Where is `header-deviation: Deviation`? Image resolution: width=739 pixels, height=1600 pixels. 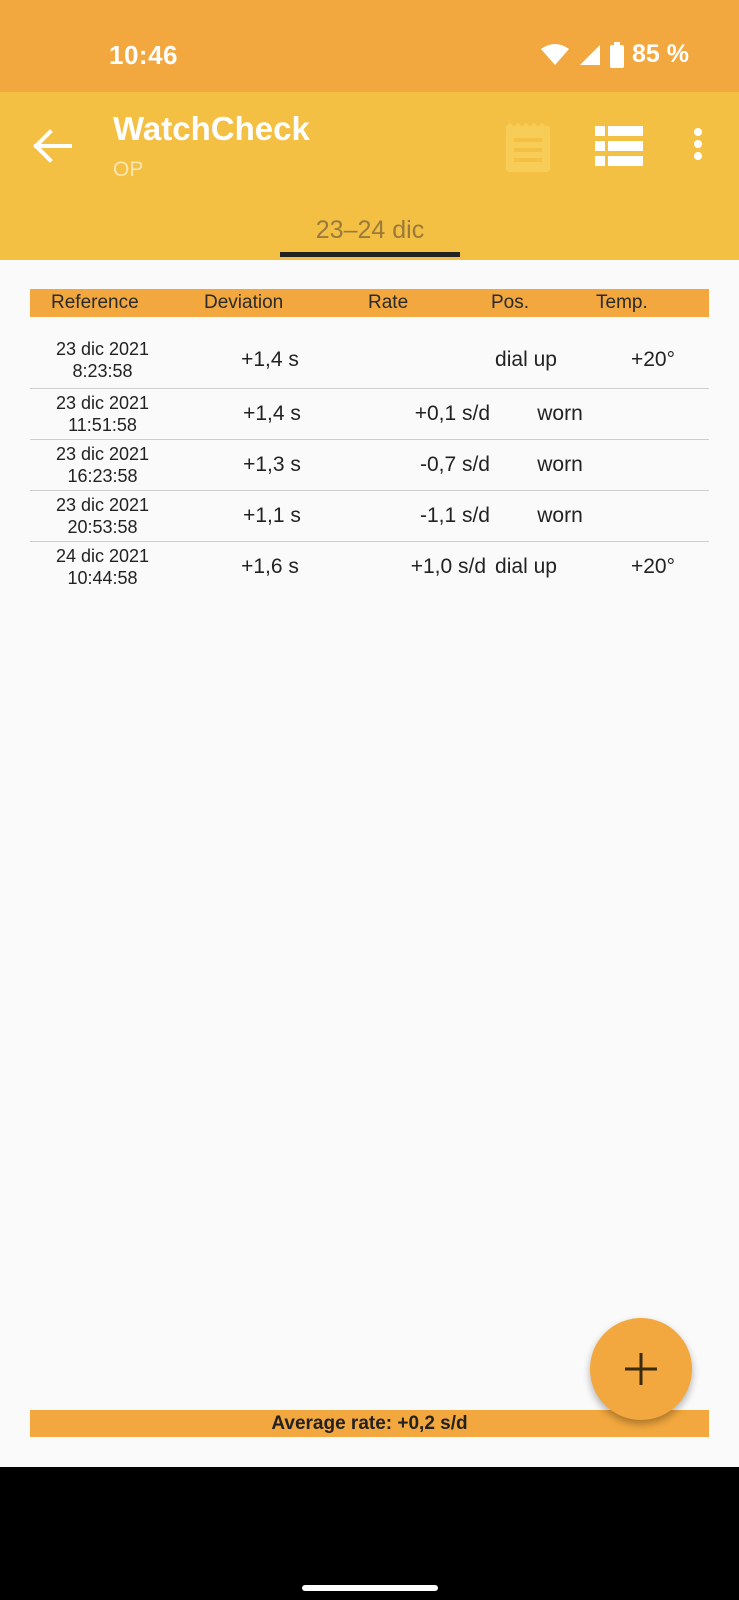 header-deviation: Deviation is located at coordinates (244, 302).